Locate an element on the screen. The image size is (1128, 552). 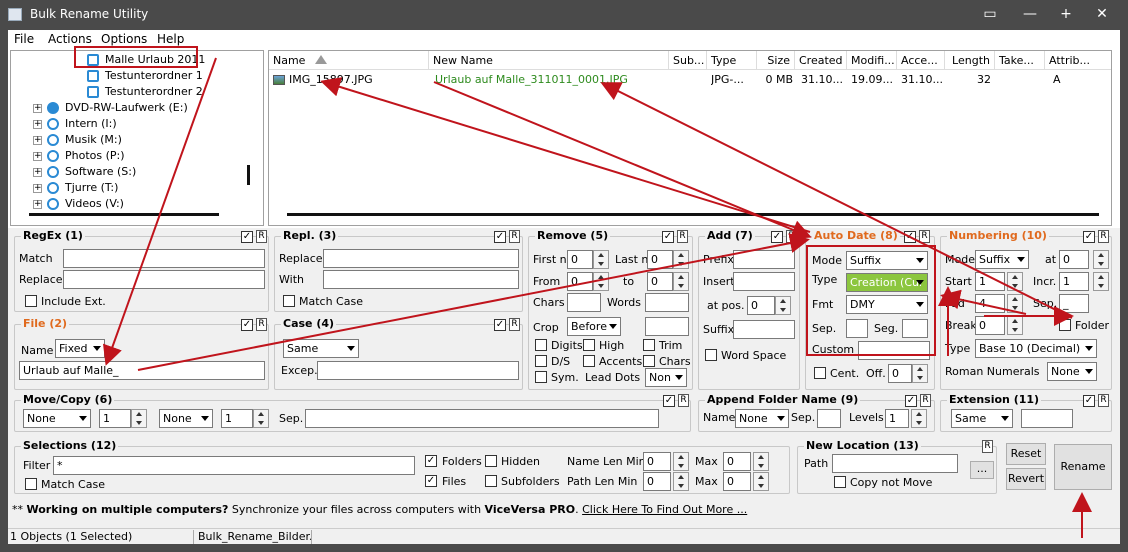
case-enable-checkbox: ✓ is located at coordinates (500, 325).